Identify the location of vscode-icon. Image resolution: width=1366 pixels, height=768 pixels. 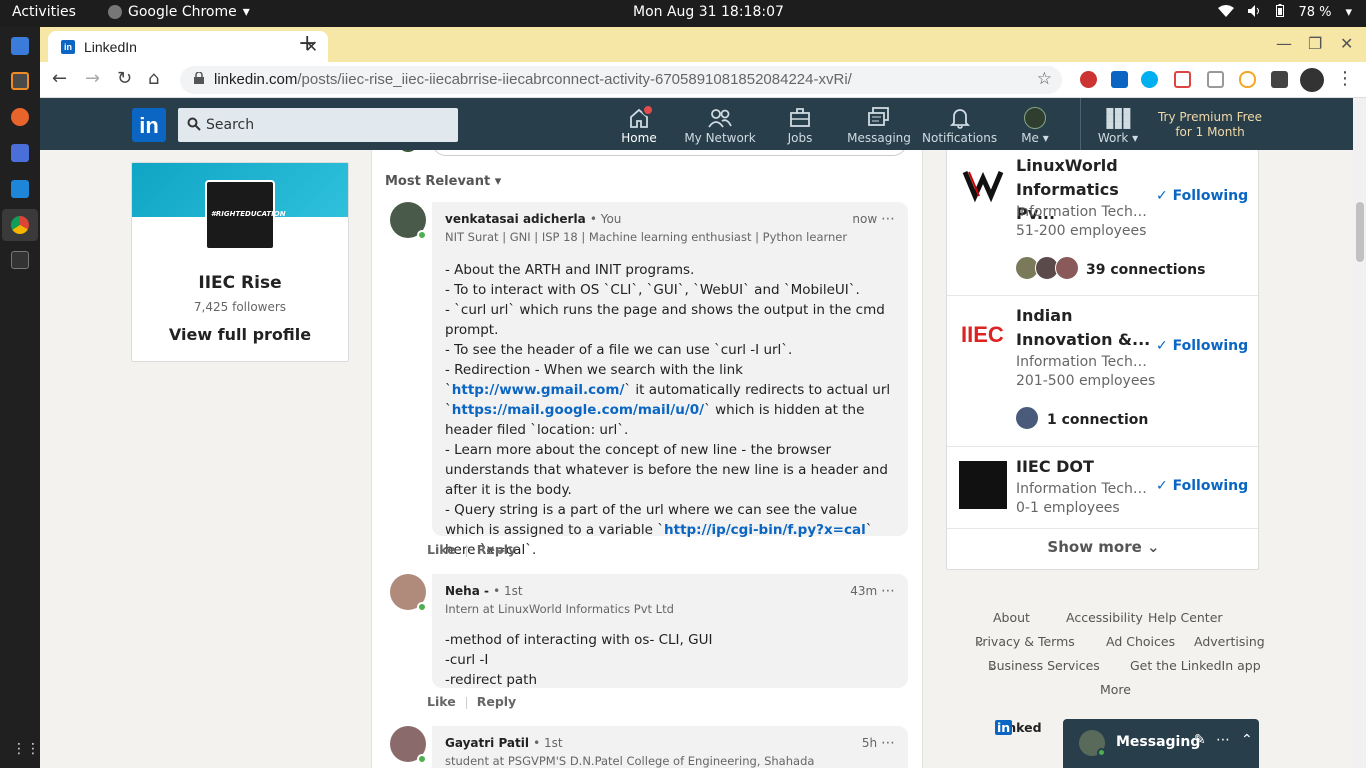
(20, 189).